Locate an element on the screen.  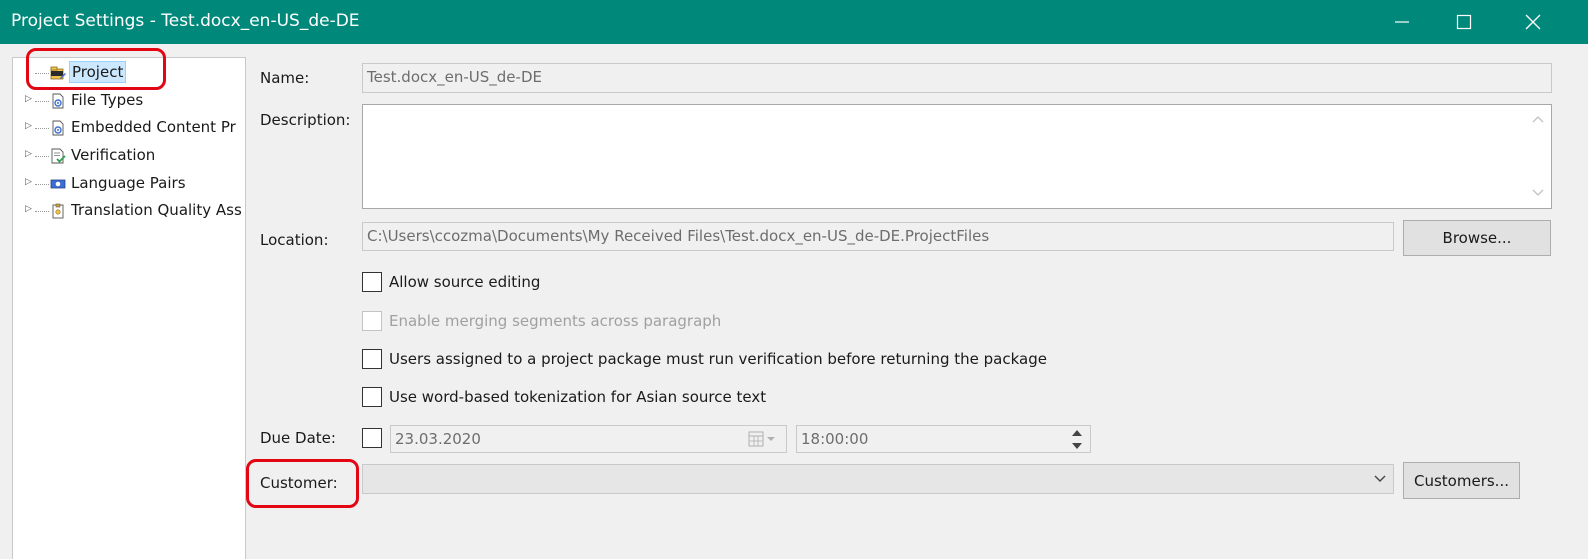
tree-item-label: Project is located at coordinates (98, 72).